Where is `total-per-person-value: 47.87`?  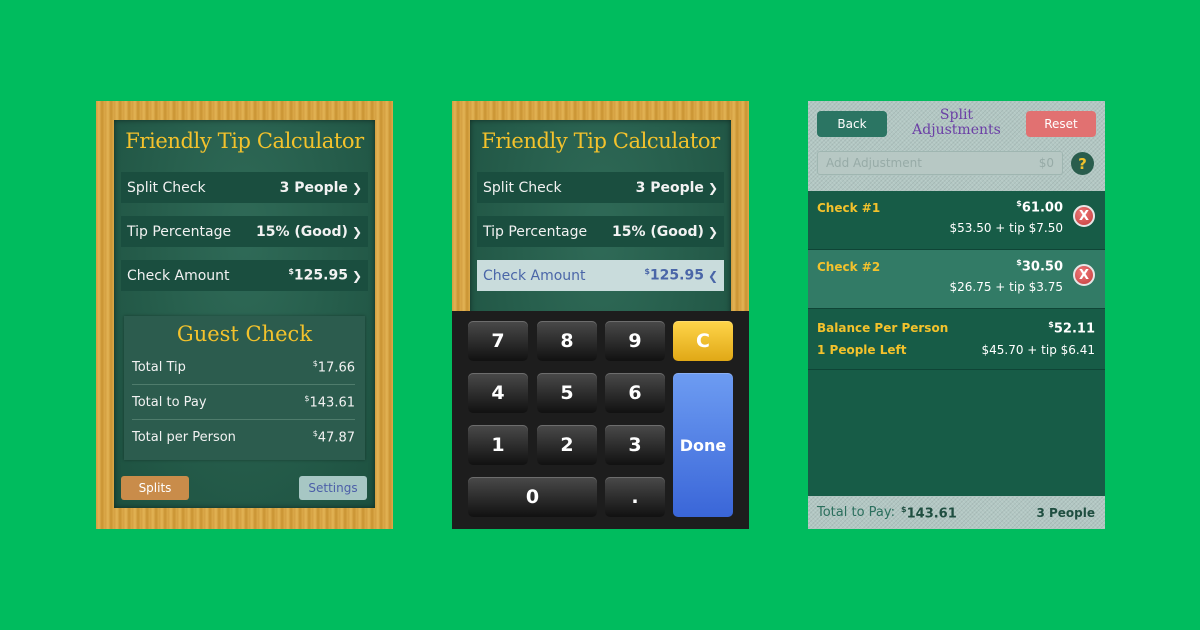
total-per-person-value: 47.87 is located at coordinates (336, 438).